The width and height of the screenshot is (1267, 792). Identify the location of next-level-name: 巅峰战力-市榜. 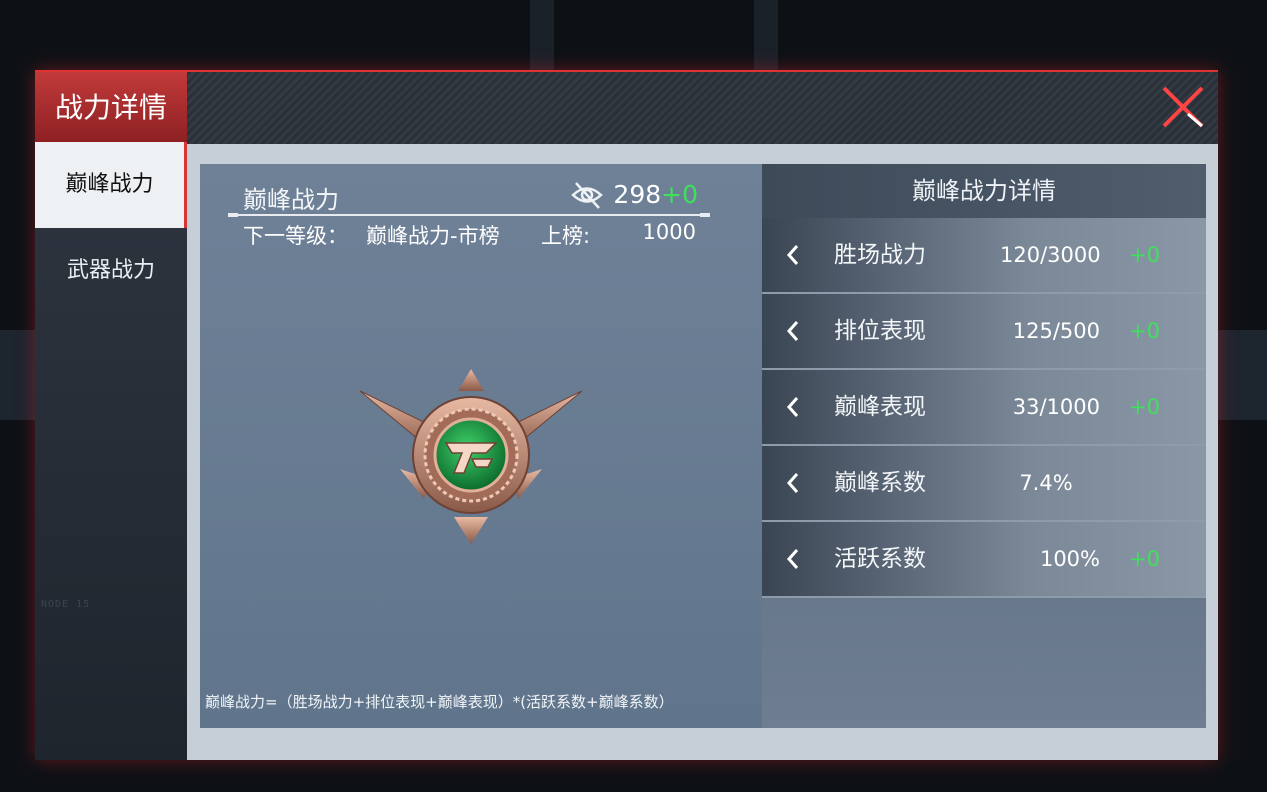
(433, 236).